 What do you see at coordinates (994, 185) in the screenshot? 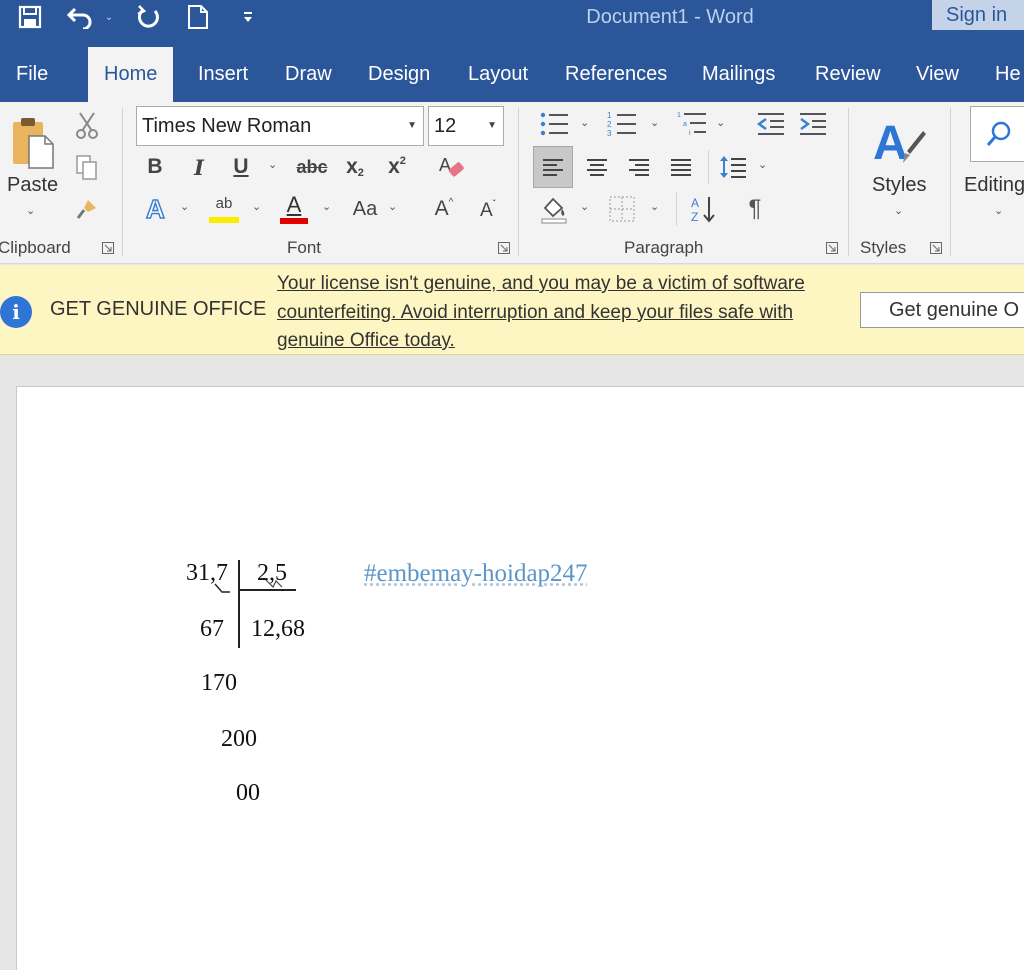
I see `editing-button-label: Editing` at bounding box center [994, 185].